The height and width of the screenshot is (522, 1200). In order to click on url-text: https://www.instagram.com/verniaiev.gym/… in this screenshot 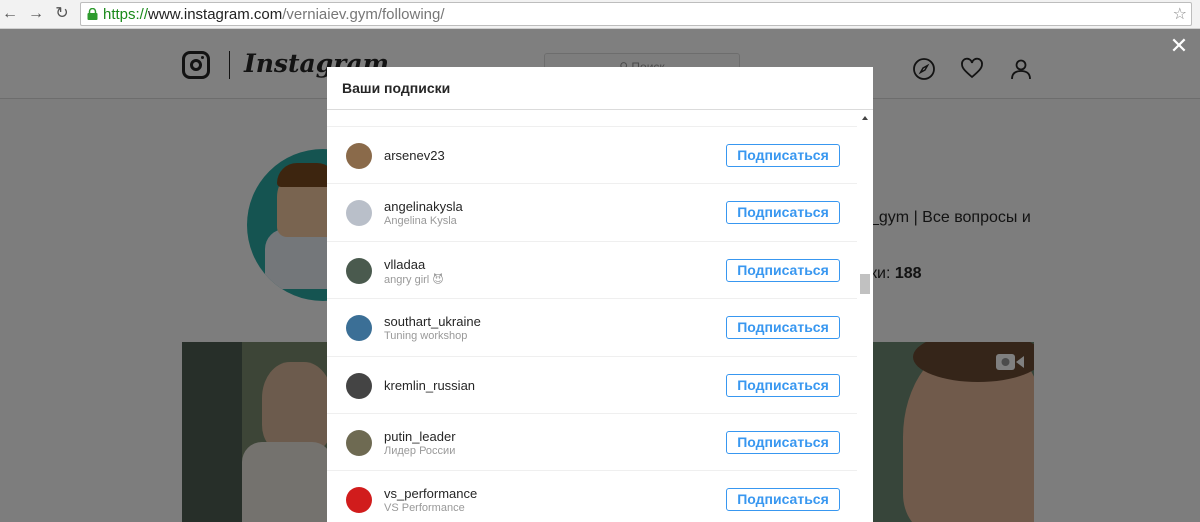, I will do `click(274, 14)`.